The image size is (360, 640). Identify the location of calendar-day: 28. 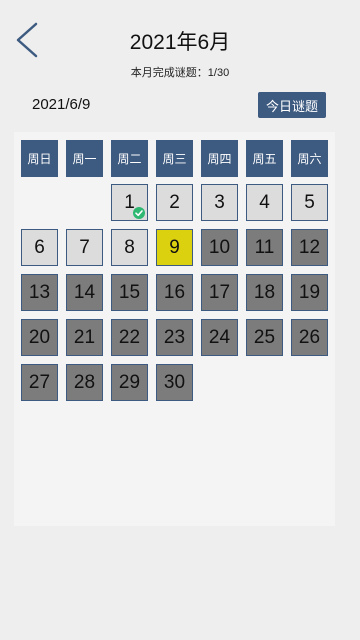
(84, 382).